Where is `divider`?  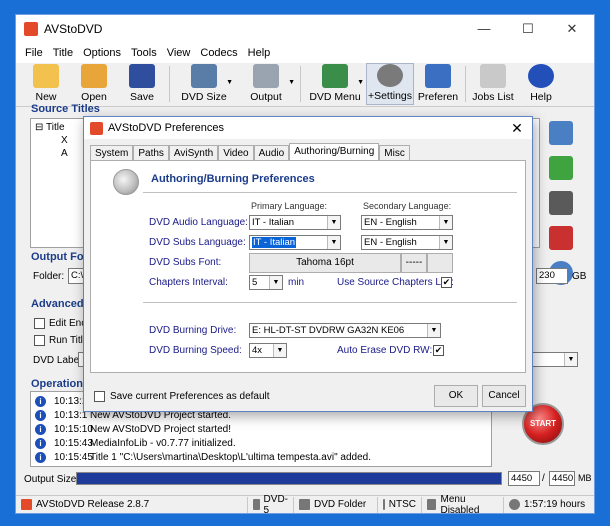
divider is located at coordinates (330, 302).